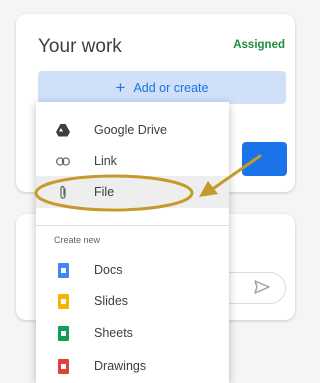 The image size is (320, 383). Describe the element at coordinates (63, 192) in the screenshot. I see `paperclip-icon` at that location.